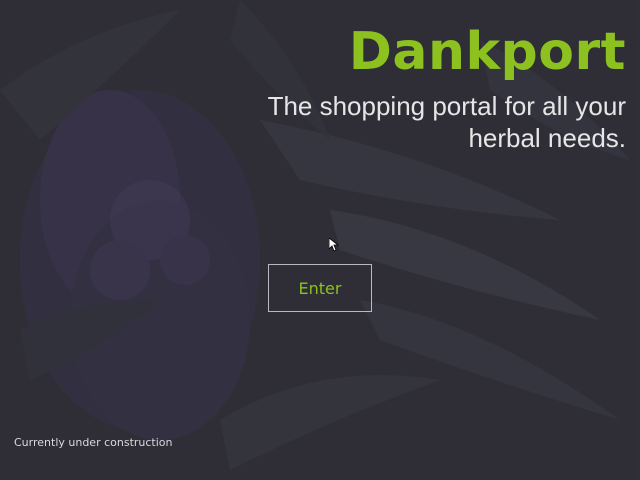 The width and height of the screenshot is (640, 480). What do you see at coordinates (93, 442) in the screenshot?
I see `construction-notice: Currently under construction` at bounding box center [93, 442].